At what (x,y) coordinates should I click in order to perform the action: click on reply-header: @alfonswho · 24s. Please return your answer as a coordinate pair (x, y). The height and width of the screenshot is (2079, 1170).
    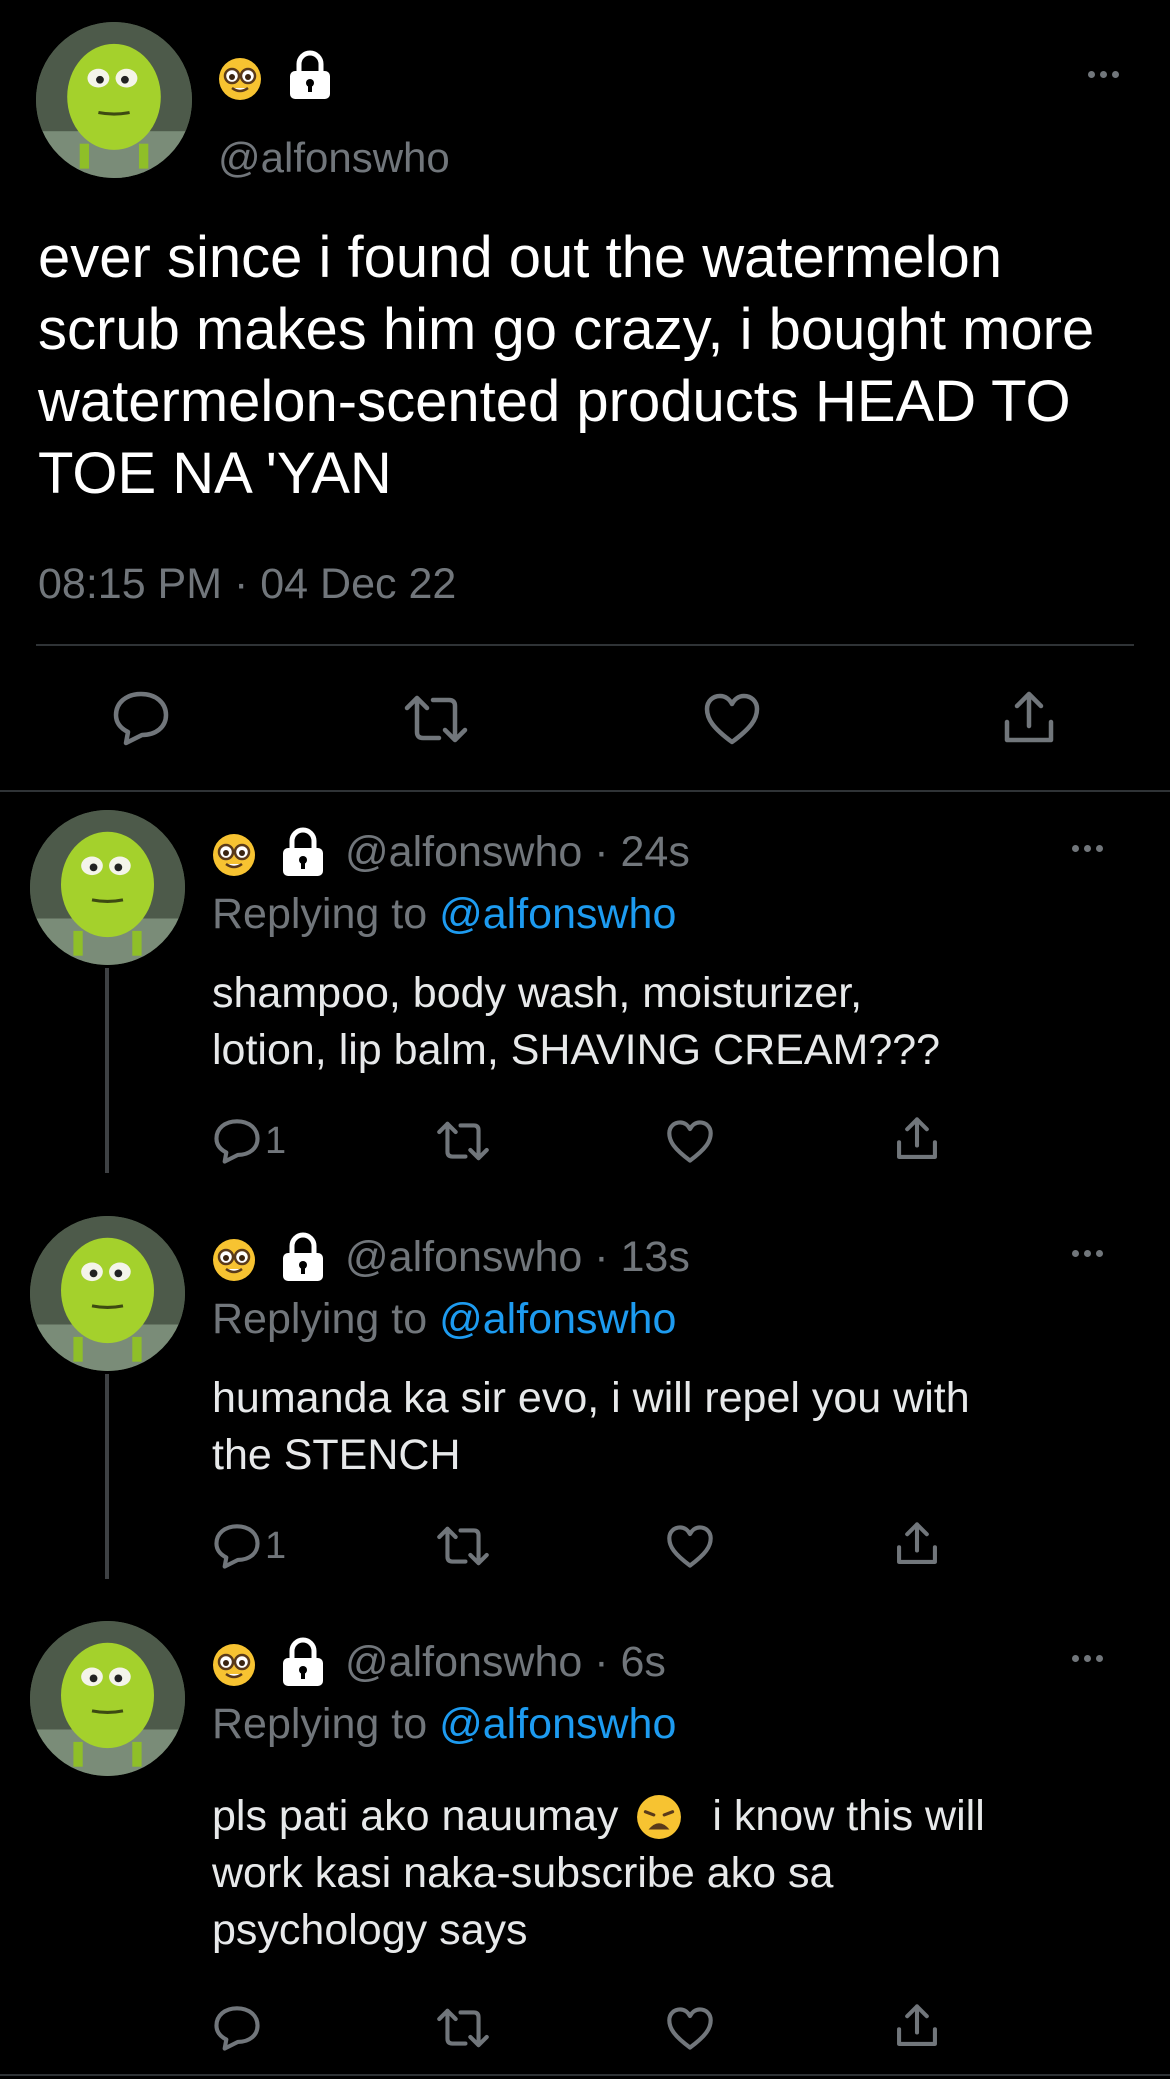
    Looking at the image, I should click on (517, 852).